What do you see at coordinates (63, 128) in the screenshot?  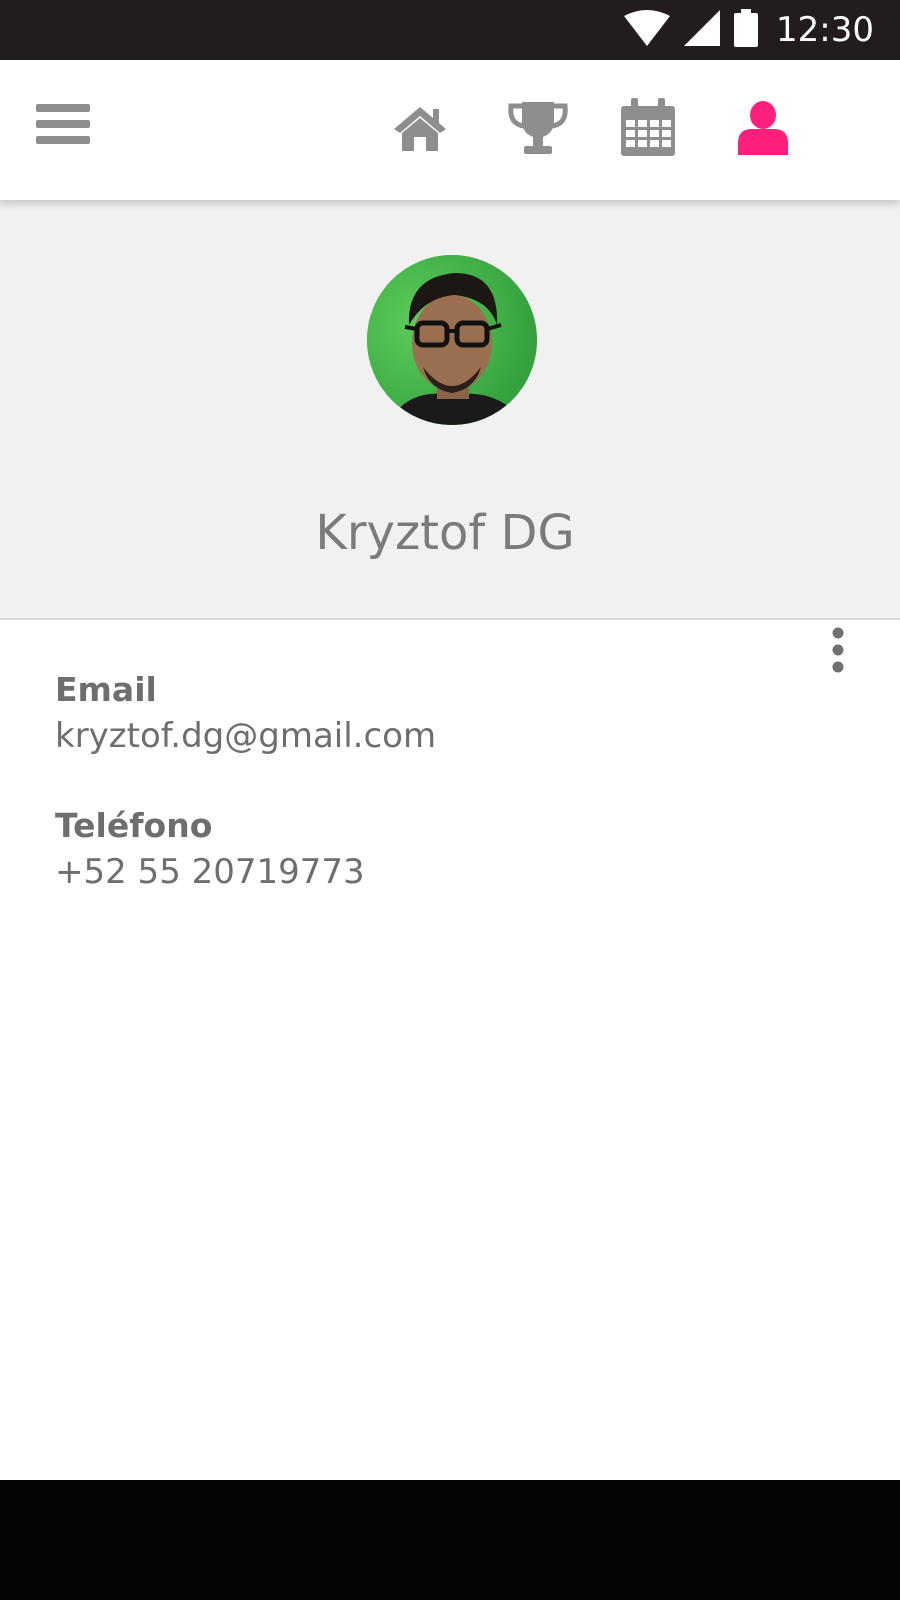 I see `hamburger-menu-icon` at bounding box center [63, 128].